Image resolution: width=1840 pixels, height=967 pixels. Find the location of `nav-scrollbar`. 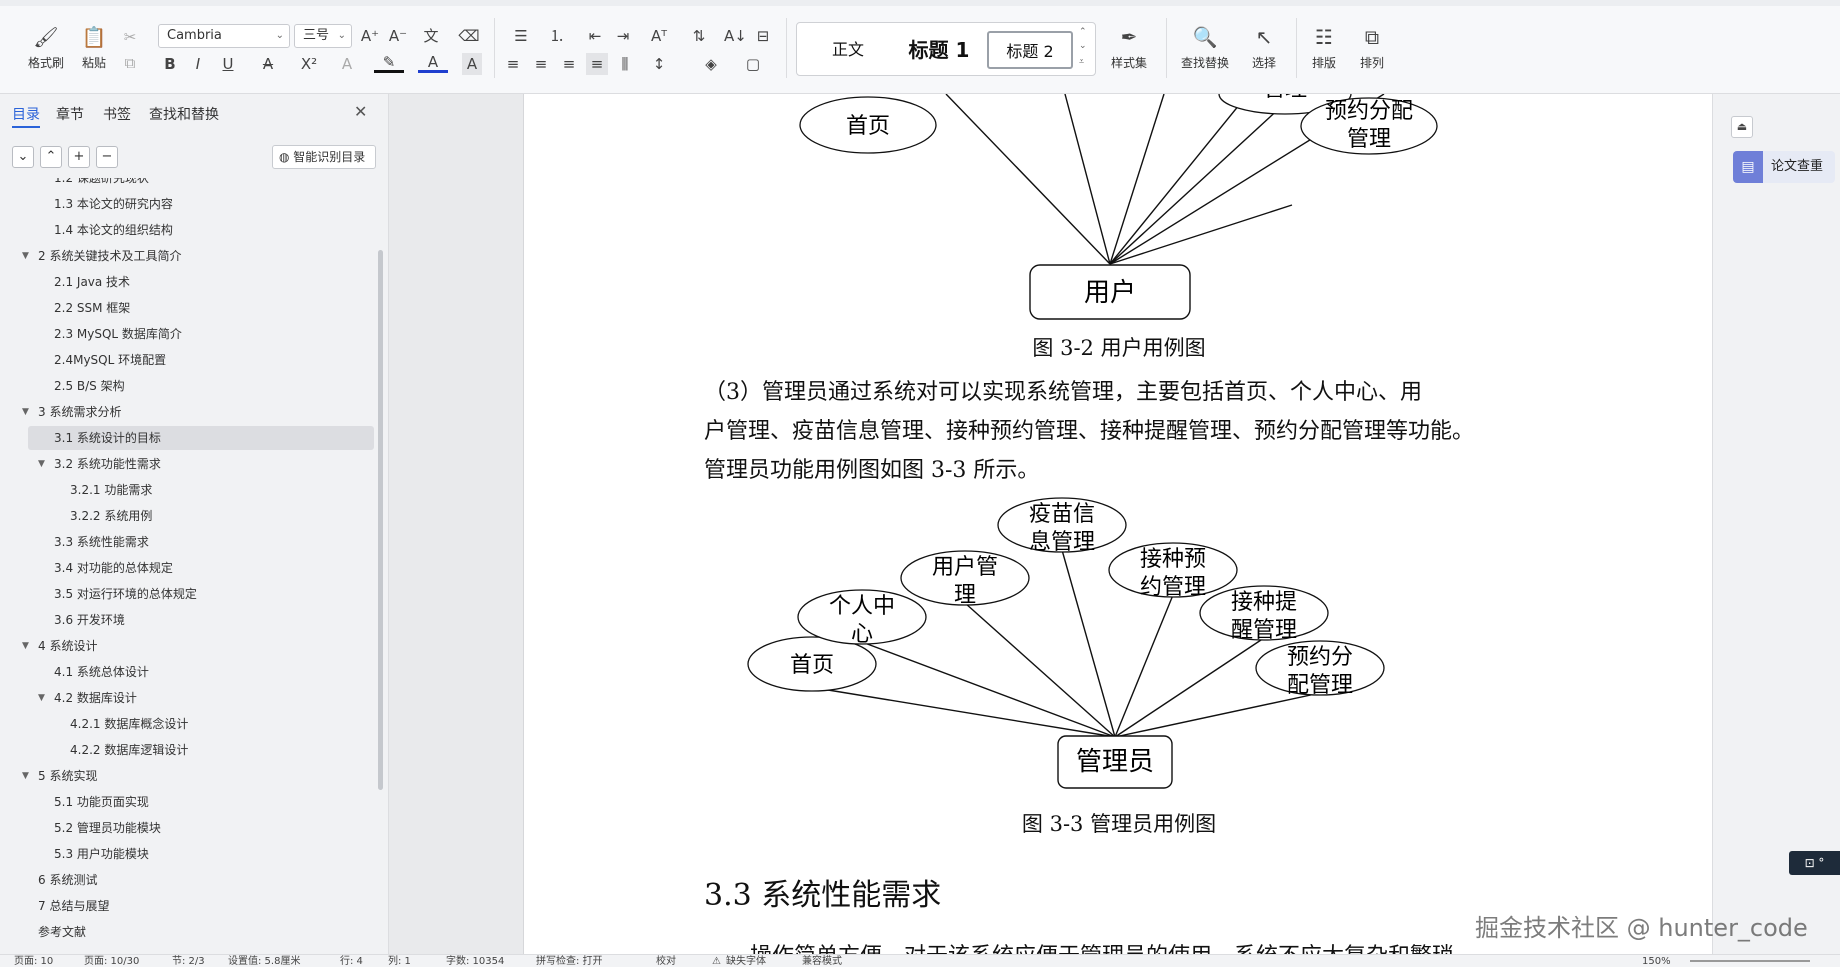

nav-scrollbar is located at coordinates (380, 520).